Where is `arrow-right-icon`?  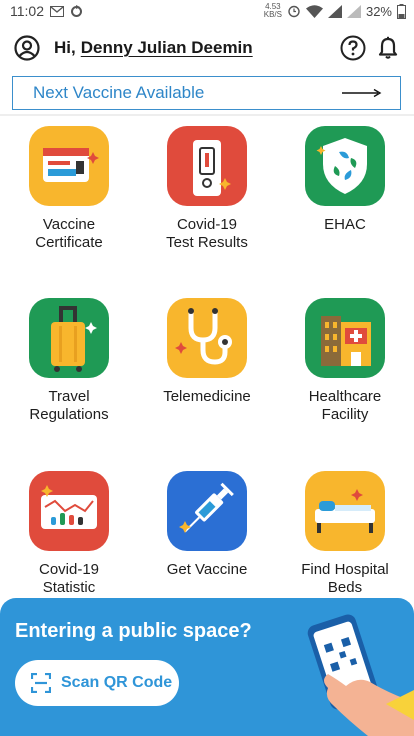 arrow-right-icon is located at coordinates (362, 93).